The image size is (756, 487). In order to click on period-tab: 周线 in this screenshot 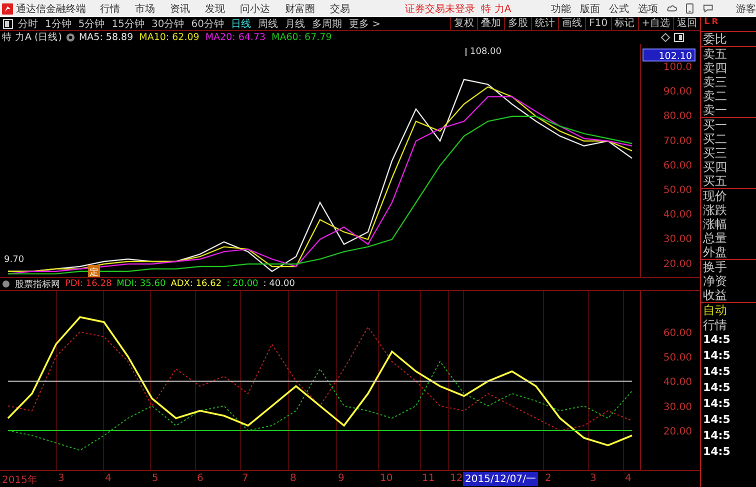, I will do `click(268, 23)`.